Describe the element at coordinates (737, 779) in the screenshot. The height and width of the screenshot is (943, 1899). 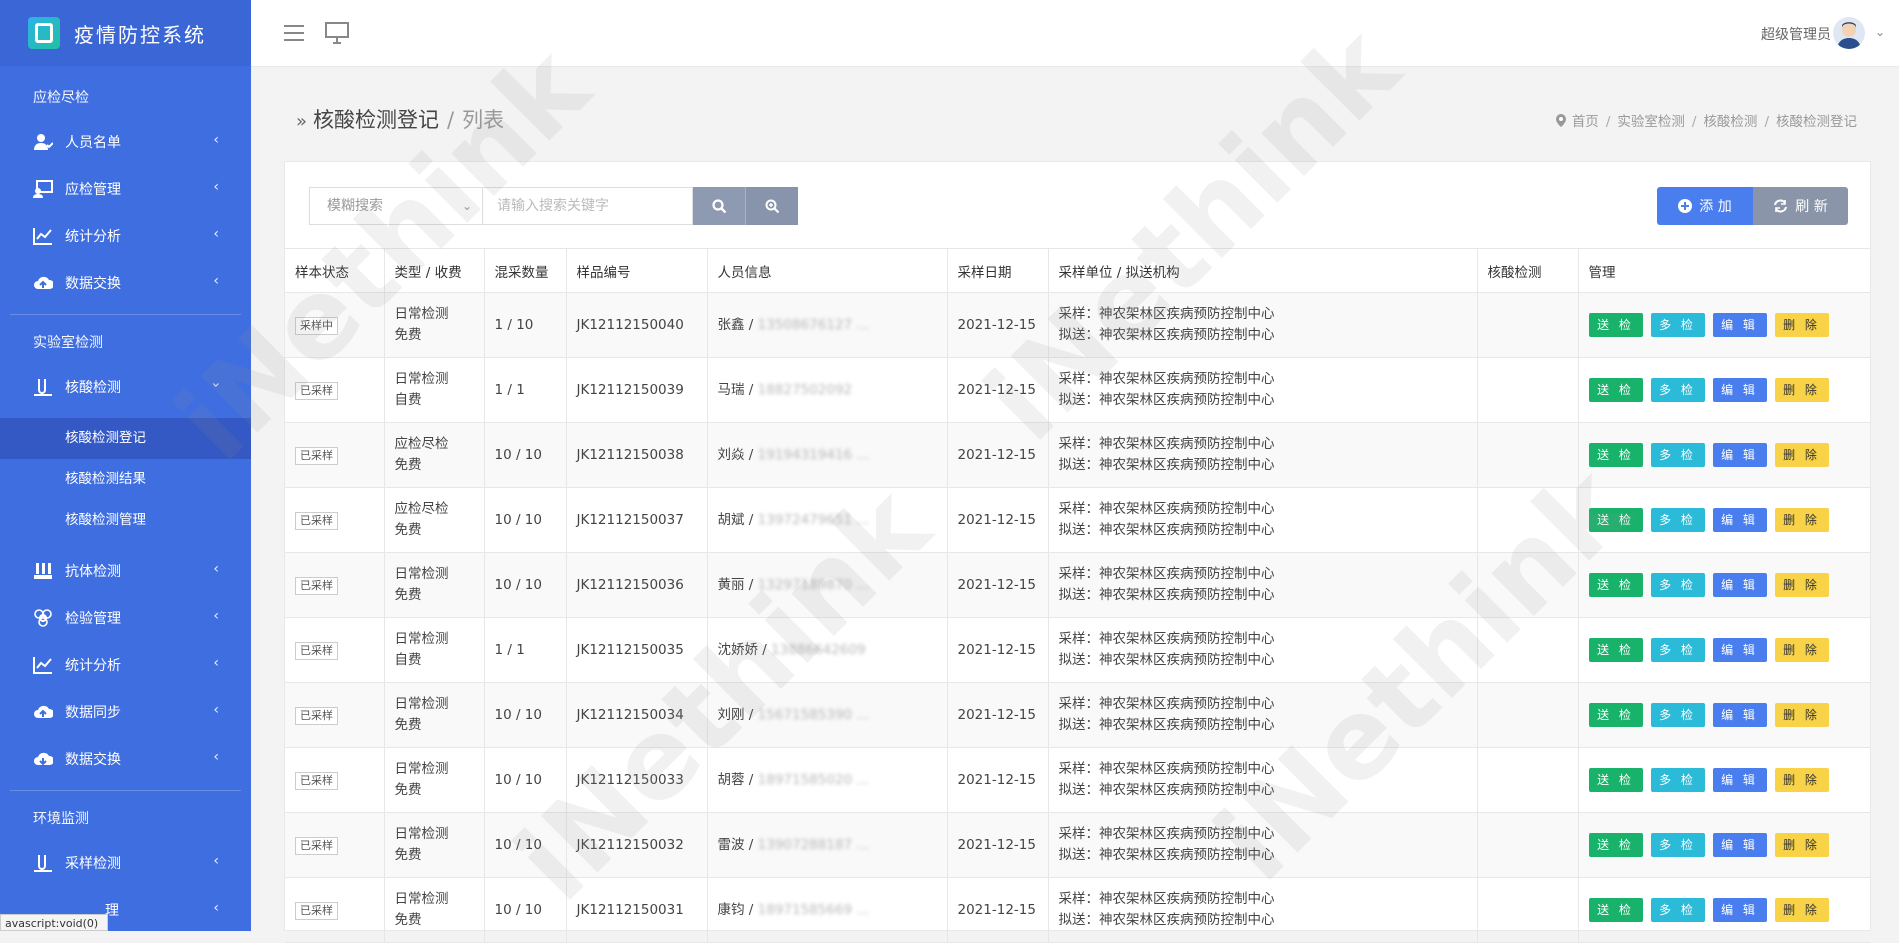
I see `person-name: 胡蓉 /` at that location.